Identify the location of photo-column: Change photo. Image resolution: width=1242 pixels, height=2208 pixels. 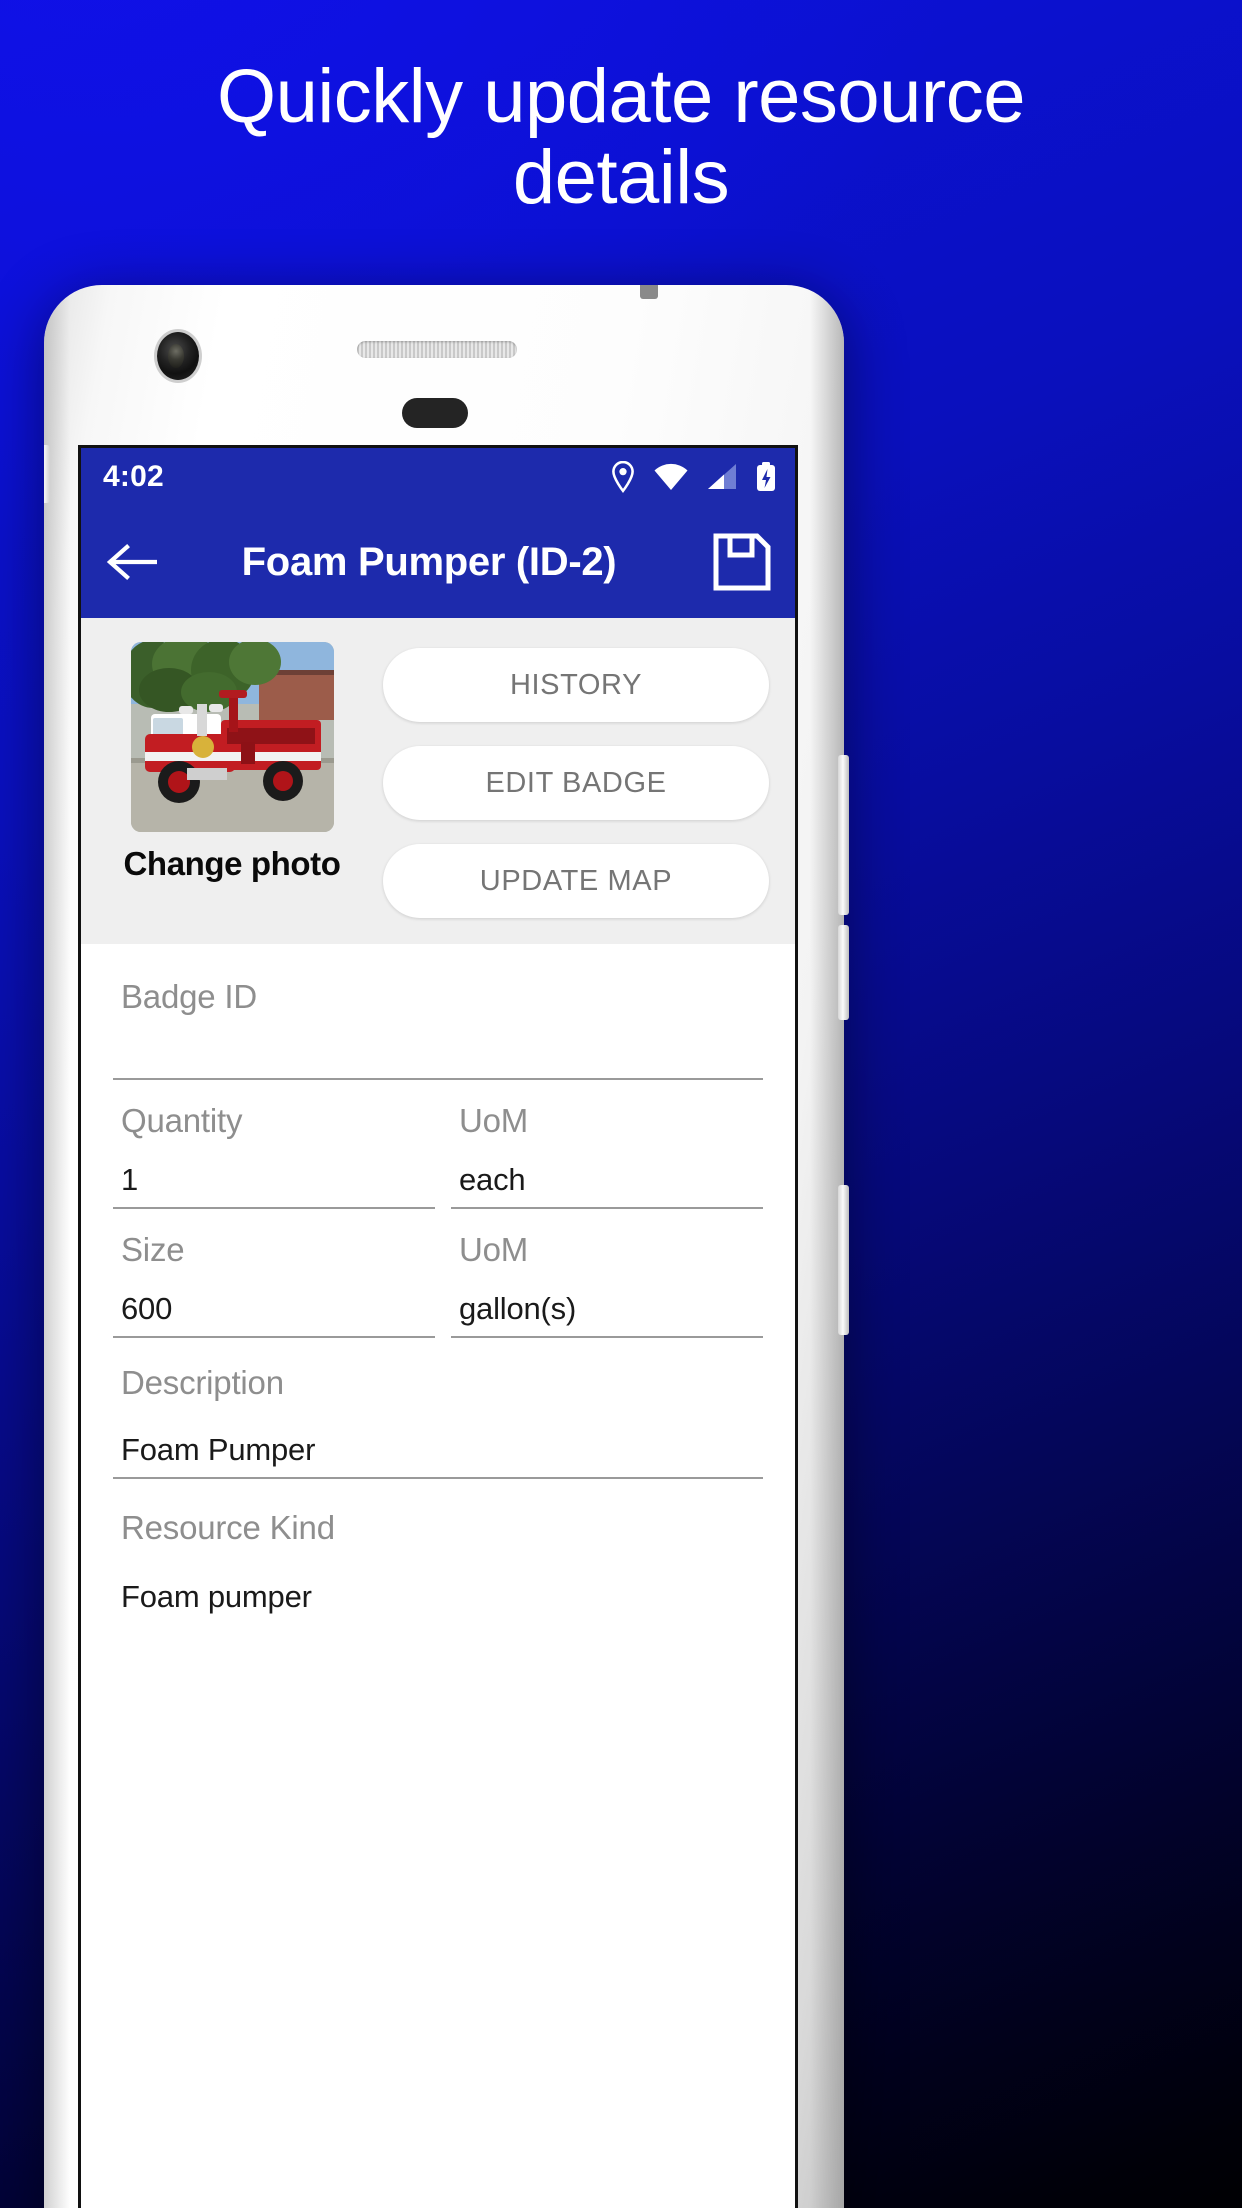
(232, 780).